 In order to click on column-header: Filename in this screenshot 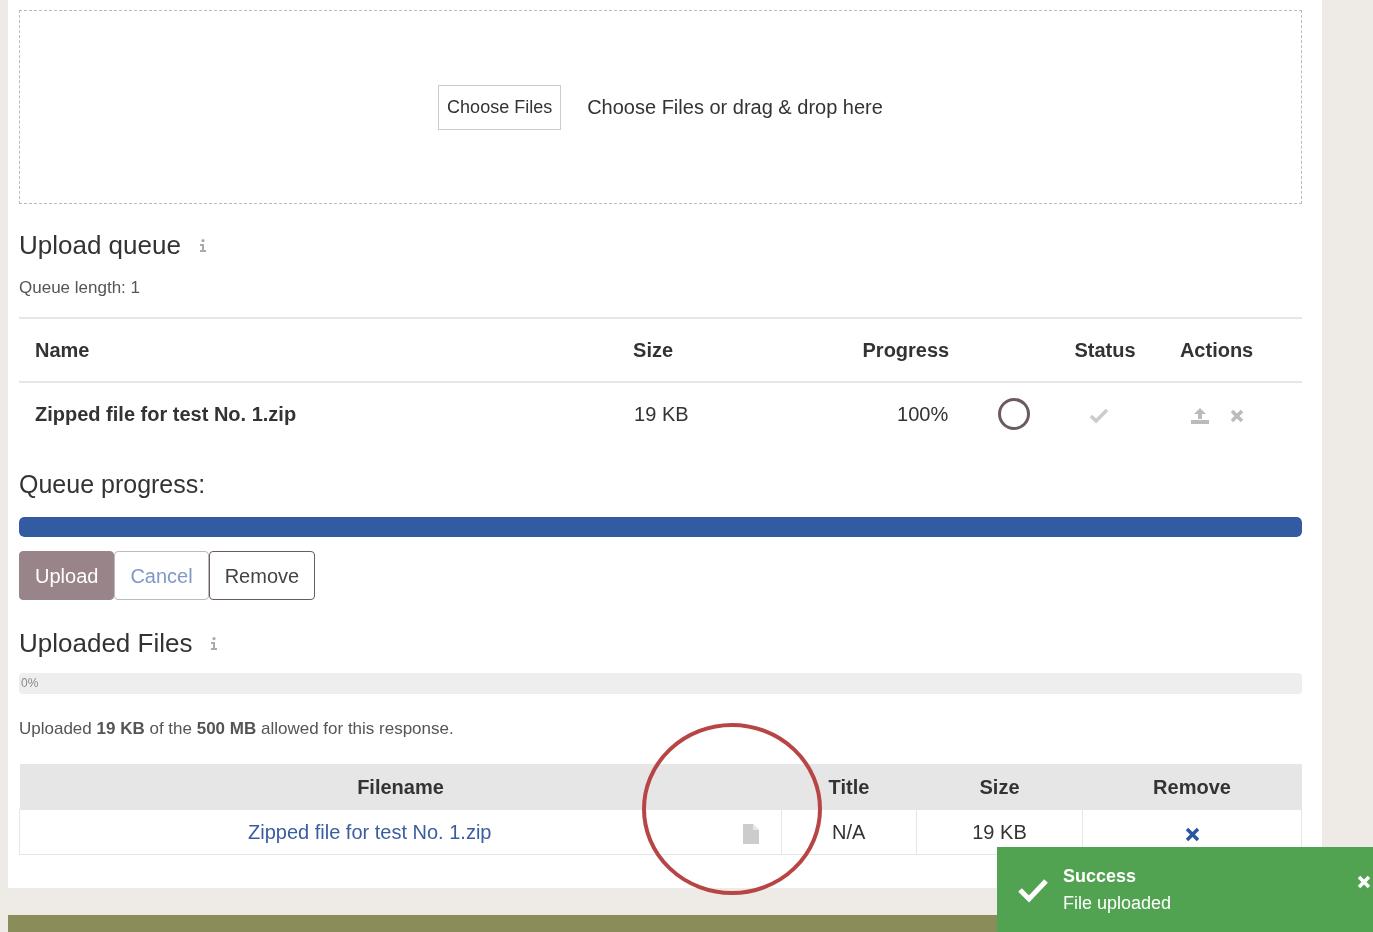, I will do `click(400, 786)`.